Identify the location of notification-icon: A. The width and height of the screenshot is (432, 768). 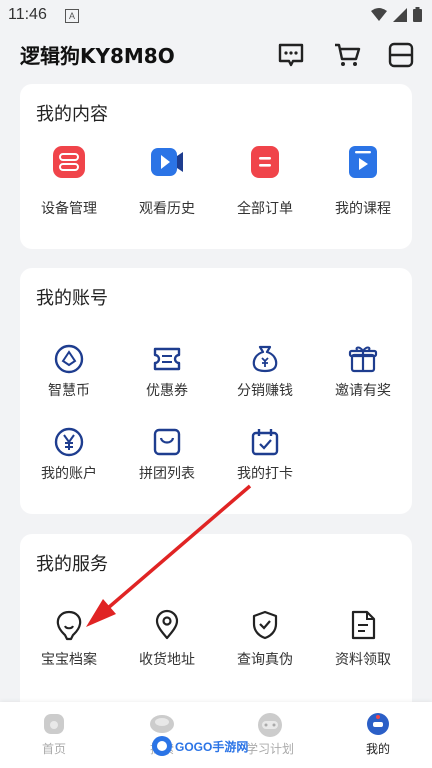
(72, 16).